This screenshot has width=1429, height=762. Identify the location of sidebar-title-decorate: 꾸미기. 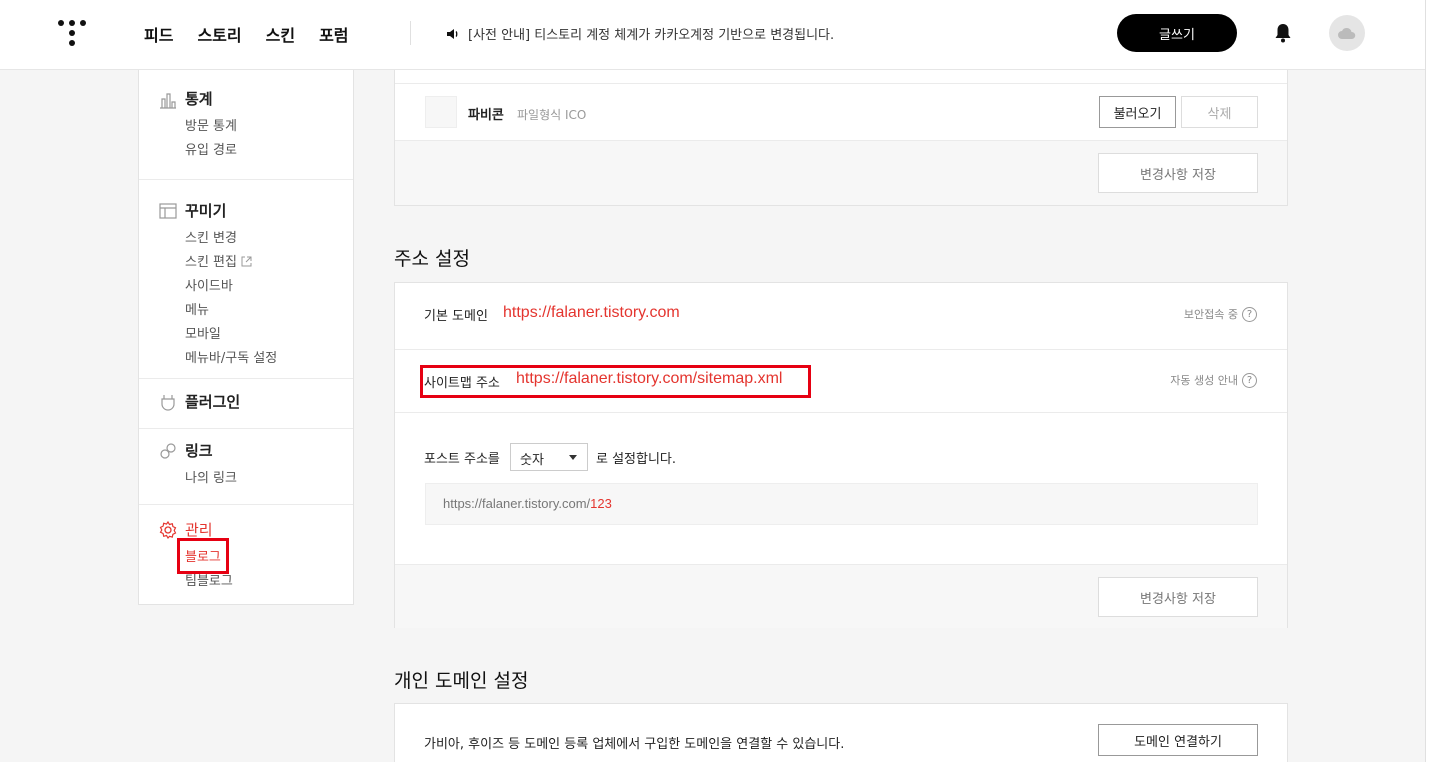
(269, 210).